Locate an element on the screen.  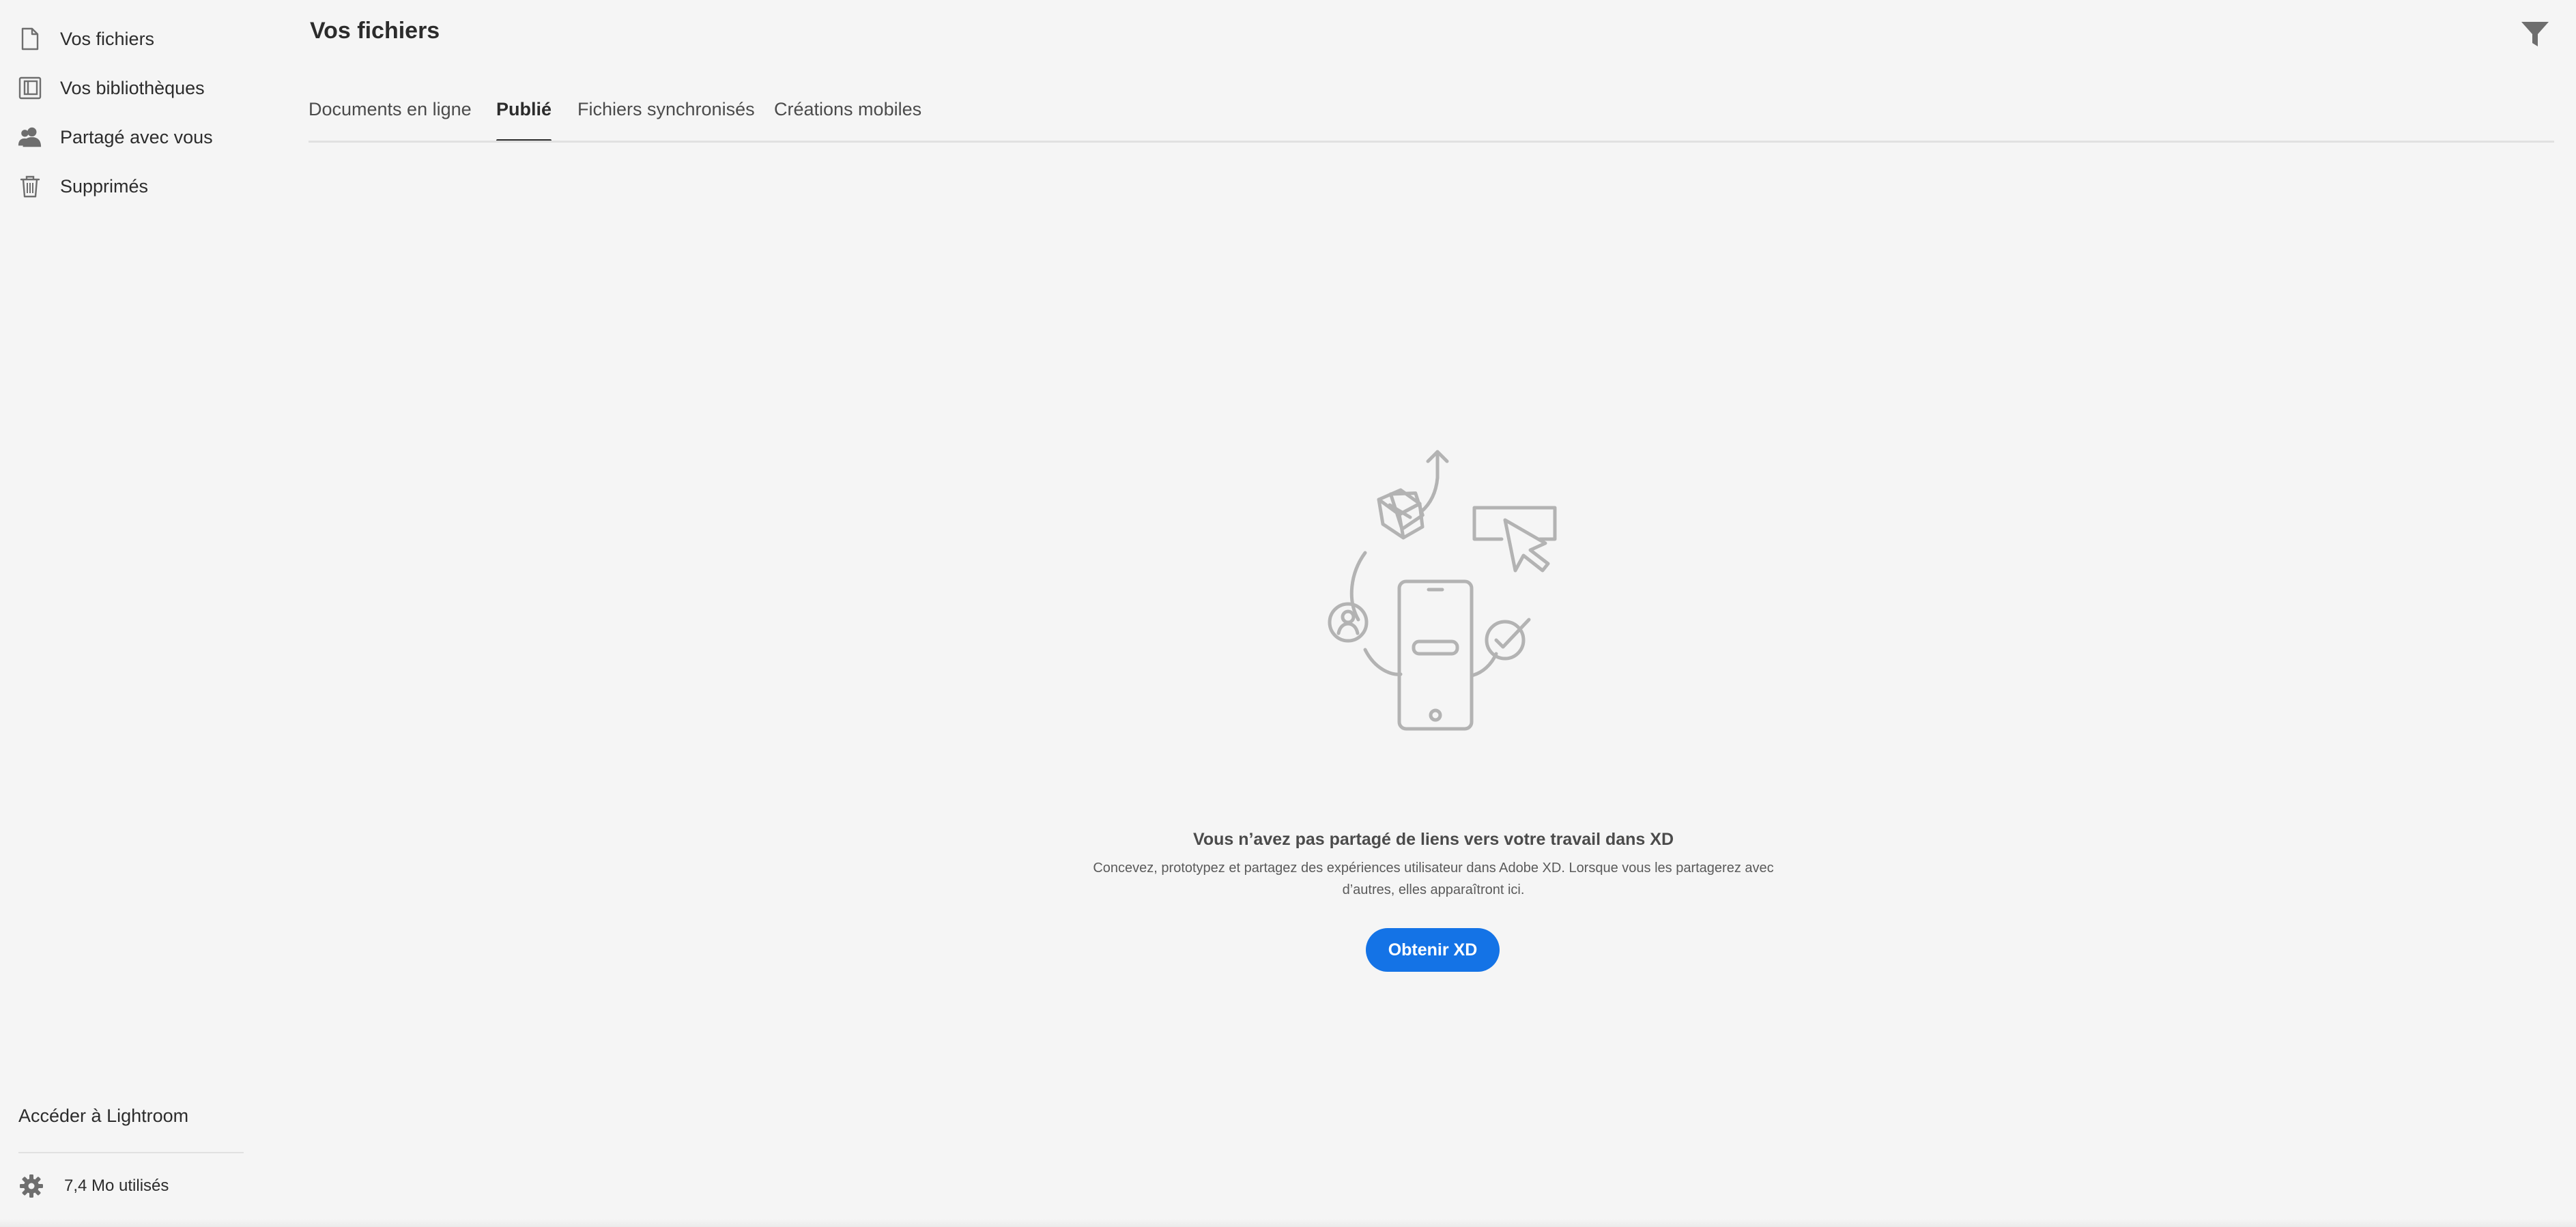
filter-icon is located at coordinates (2535, 34).